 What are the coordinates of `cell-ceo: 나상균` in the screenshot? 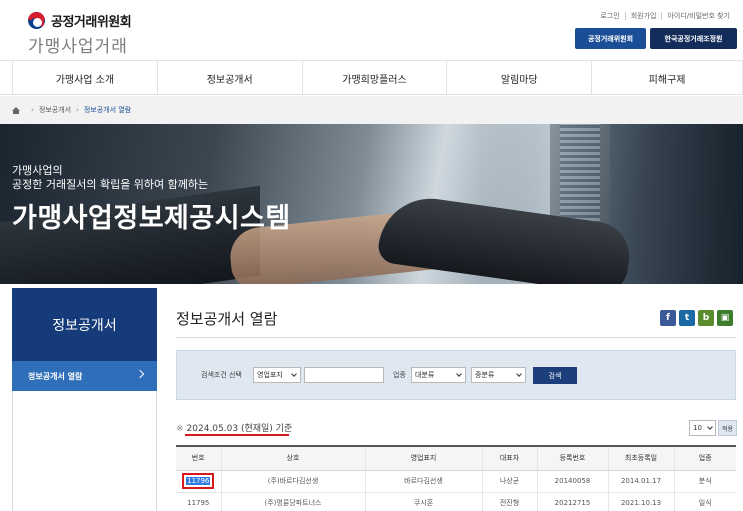 It's located at (509, 481).